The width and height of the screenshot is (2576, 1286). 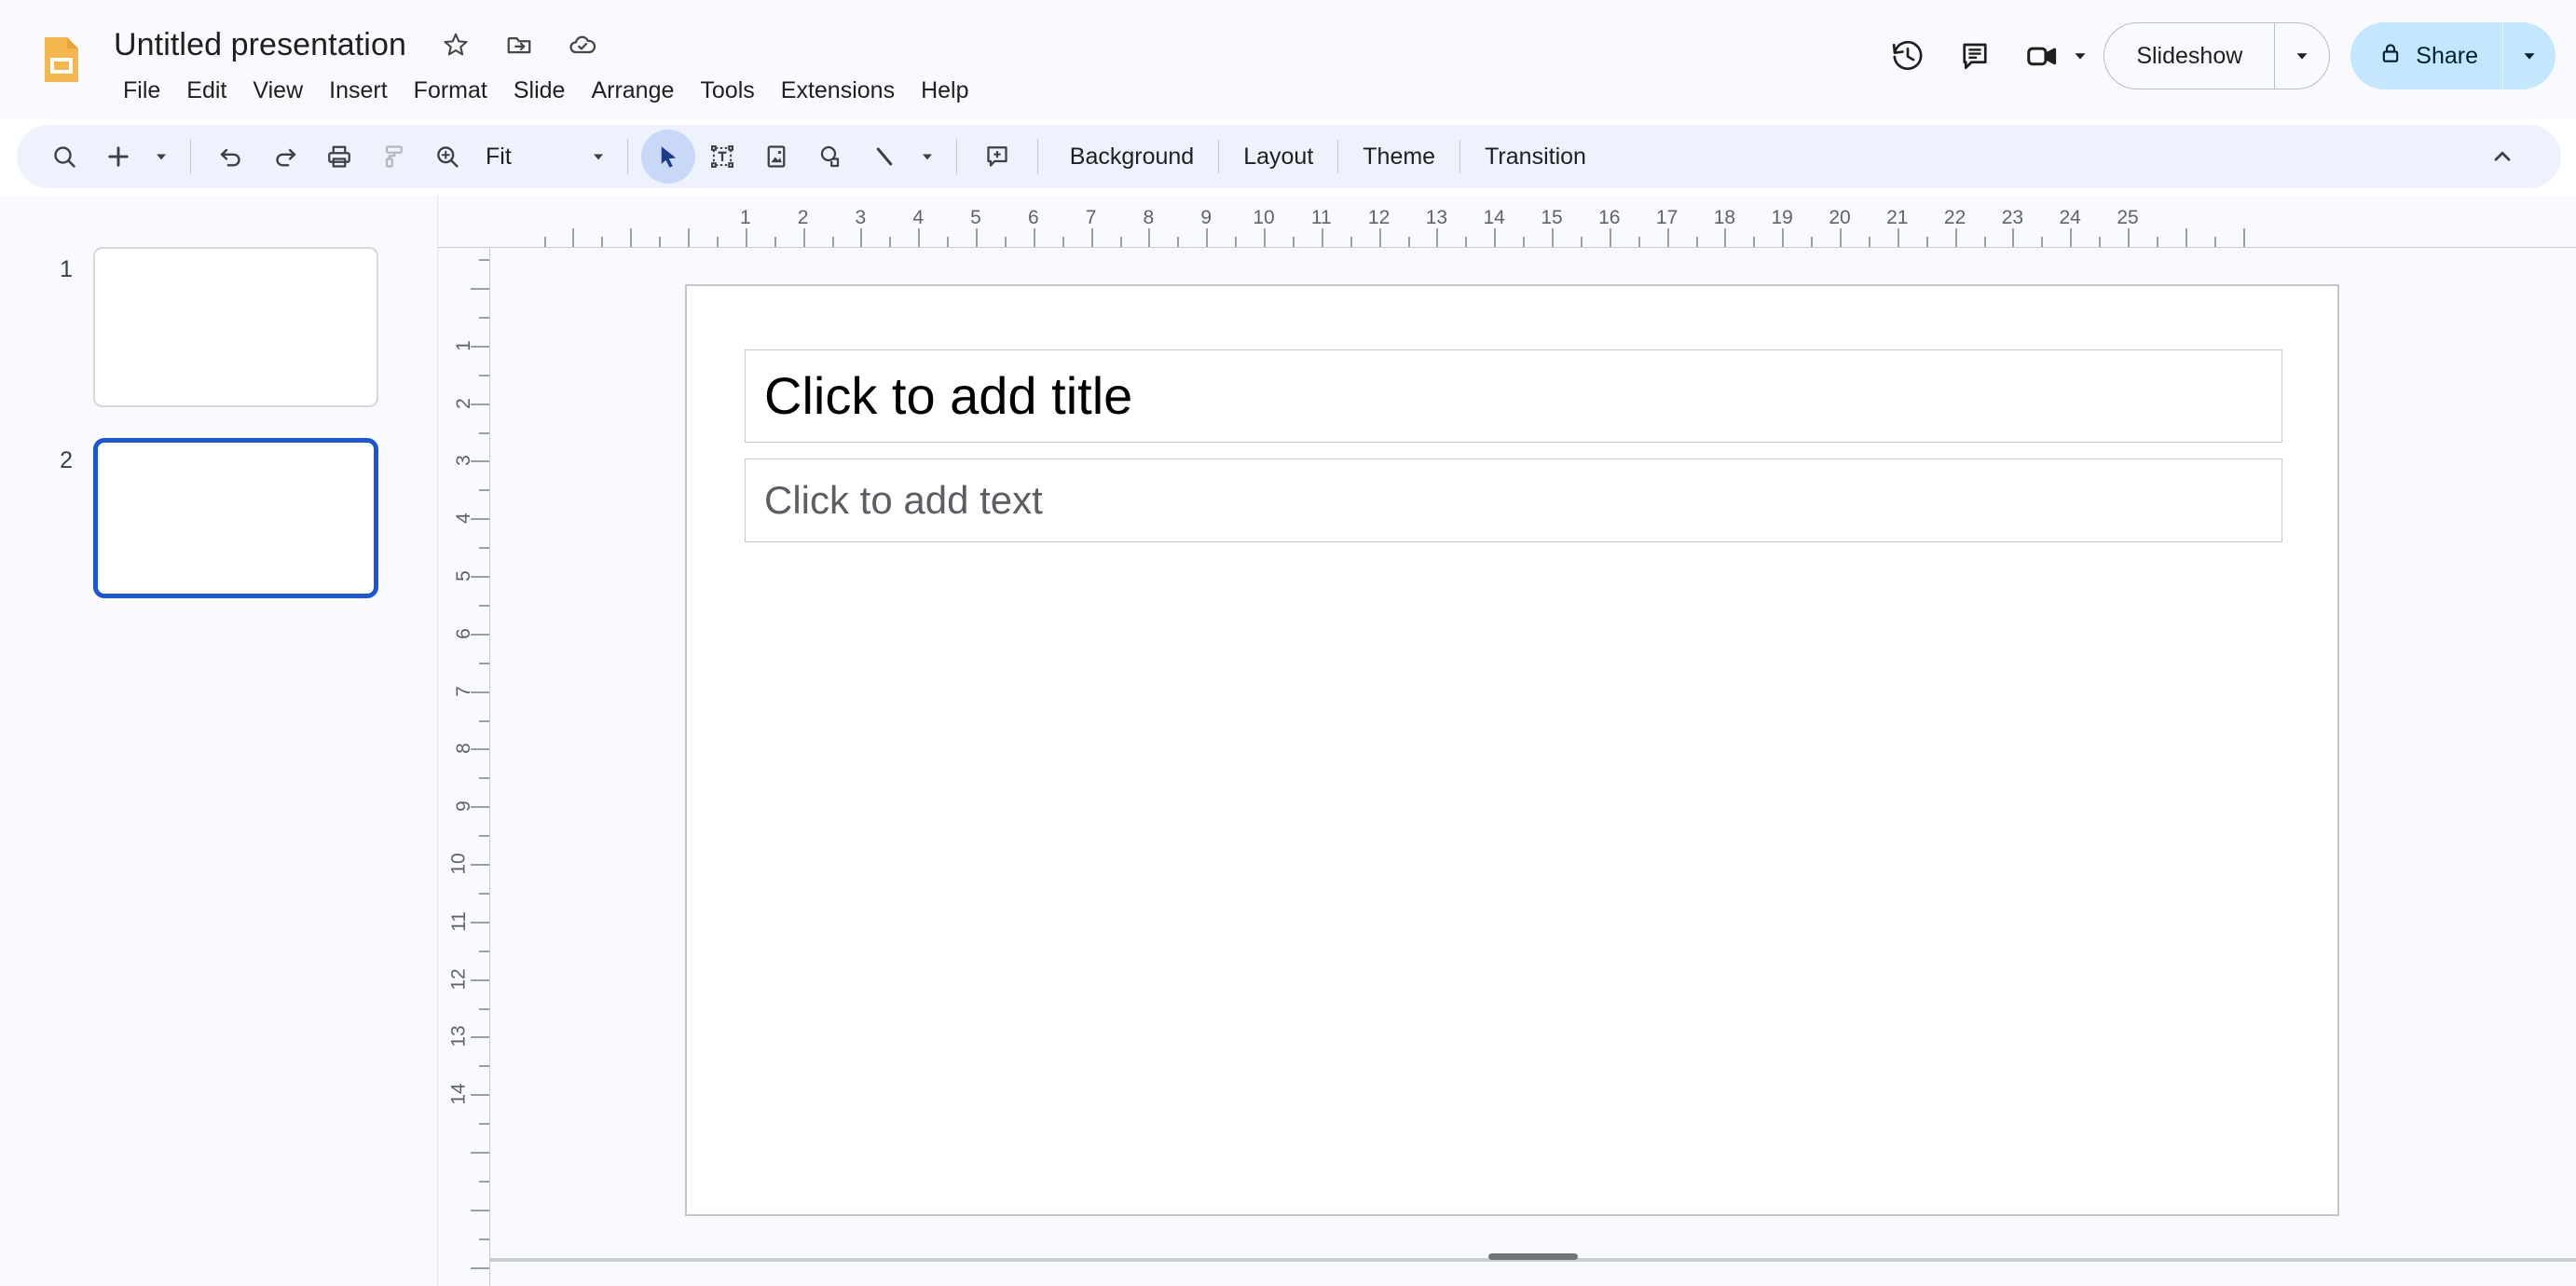 I want to click on shape-icon, so click(x=830, y=157).